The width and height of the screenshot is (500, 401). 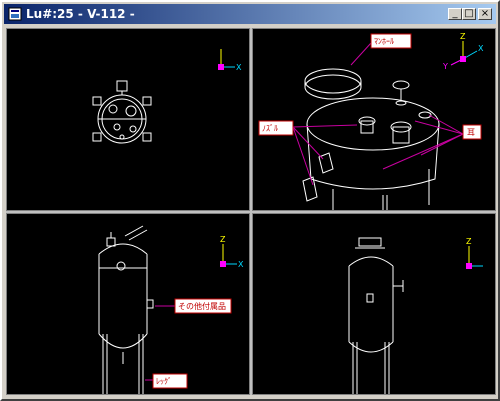 What do you see at coordinates (232, 252) in the screenshot?
I see `axis-triad-front: Z X` at bounding box center [232, 252].